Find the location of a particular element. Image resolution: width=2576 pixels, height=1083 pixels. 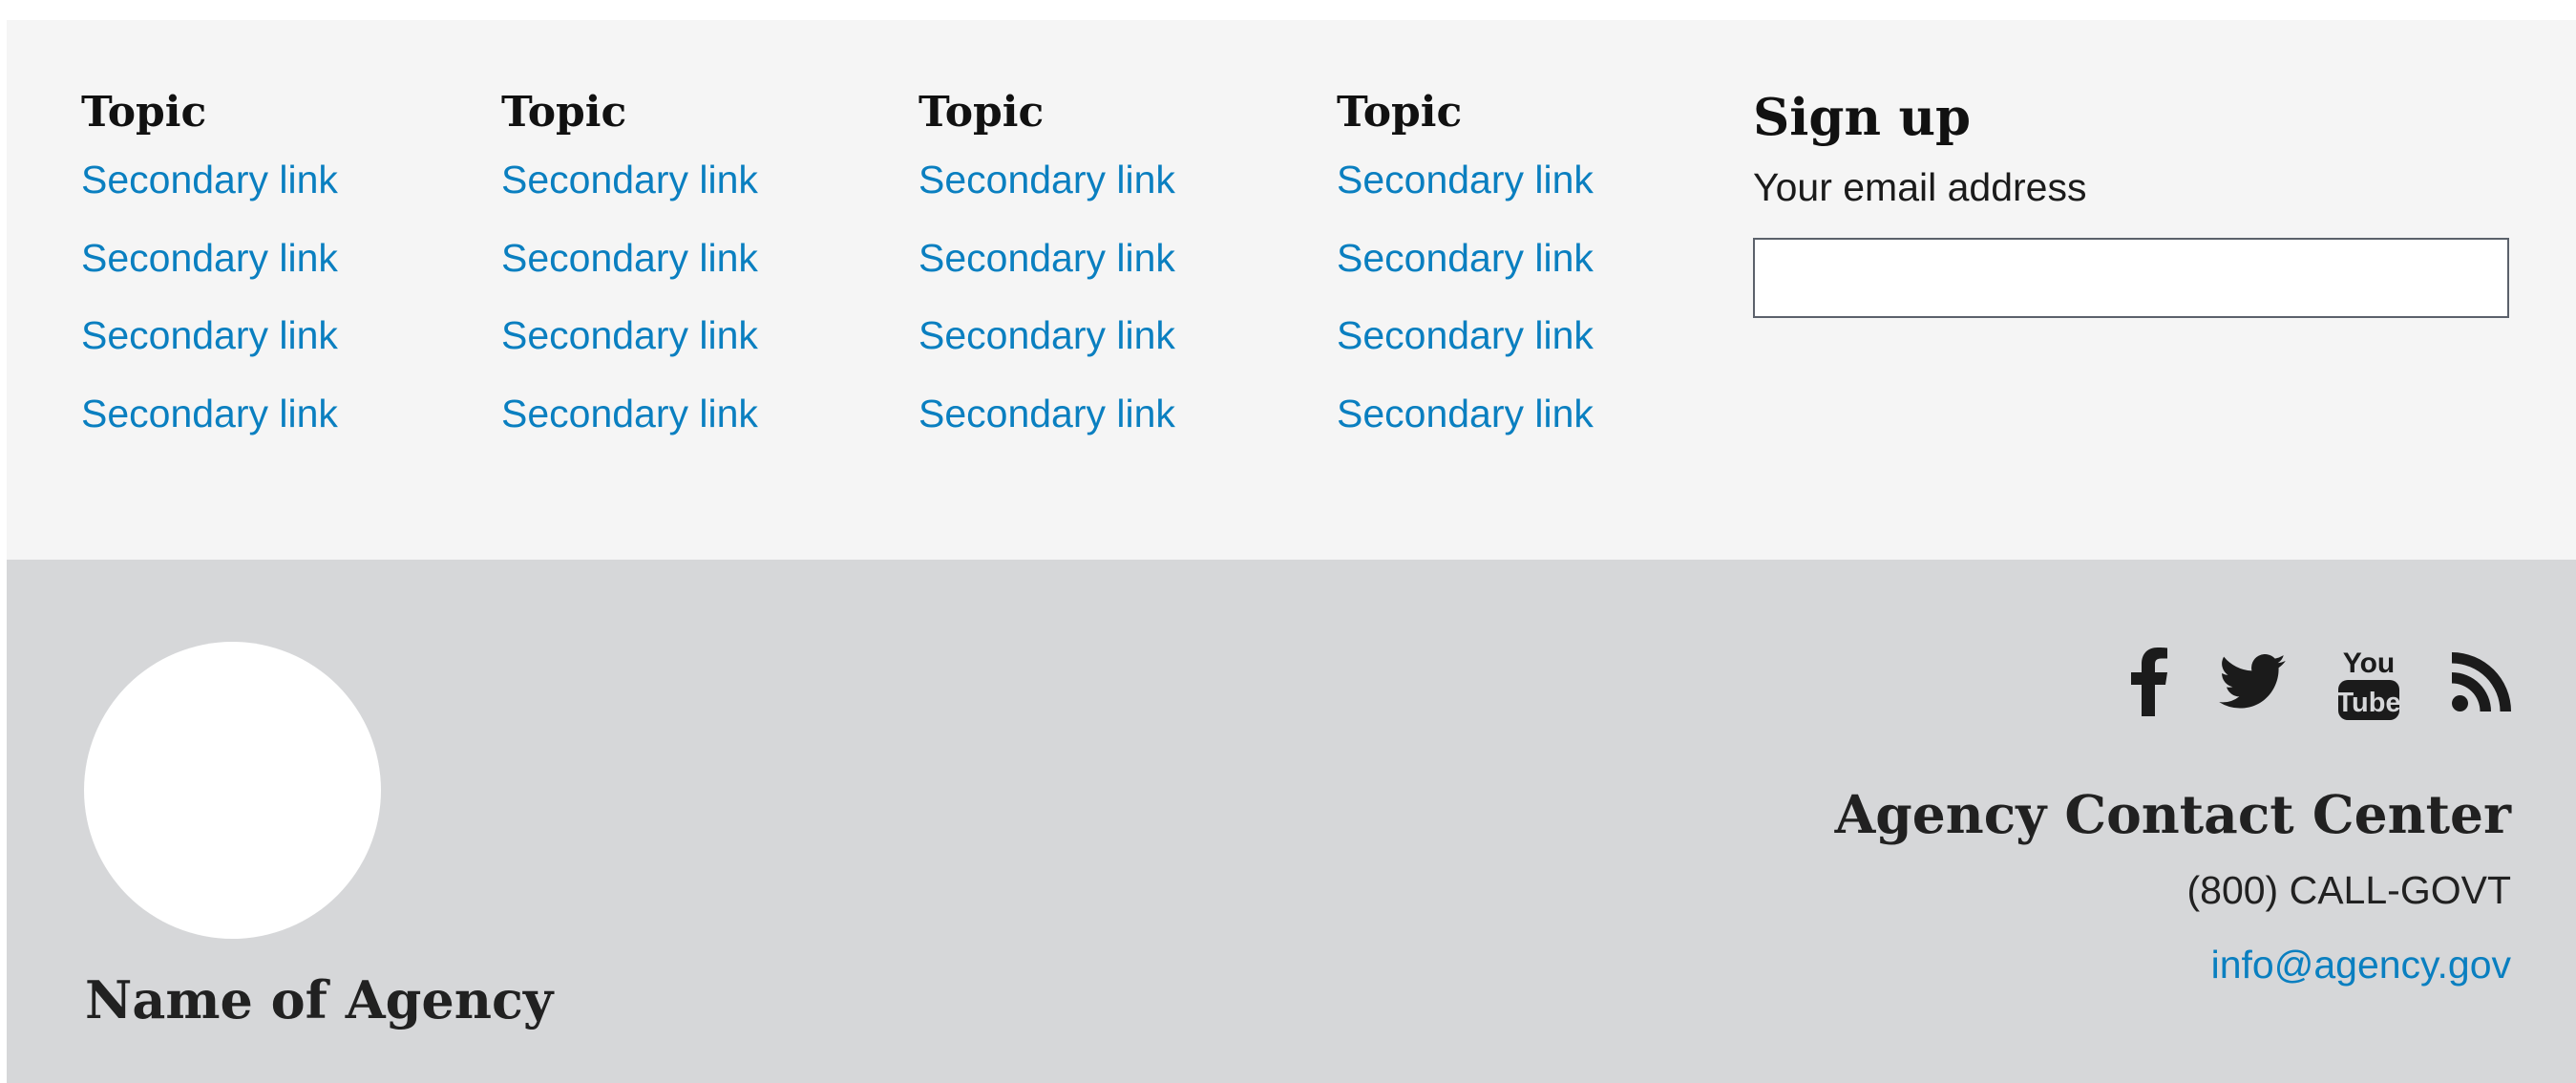

email-signup-form: Sign up Your email address is located at coordinates (2131, 202).